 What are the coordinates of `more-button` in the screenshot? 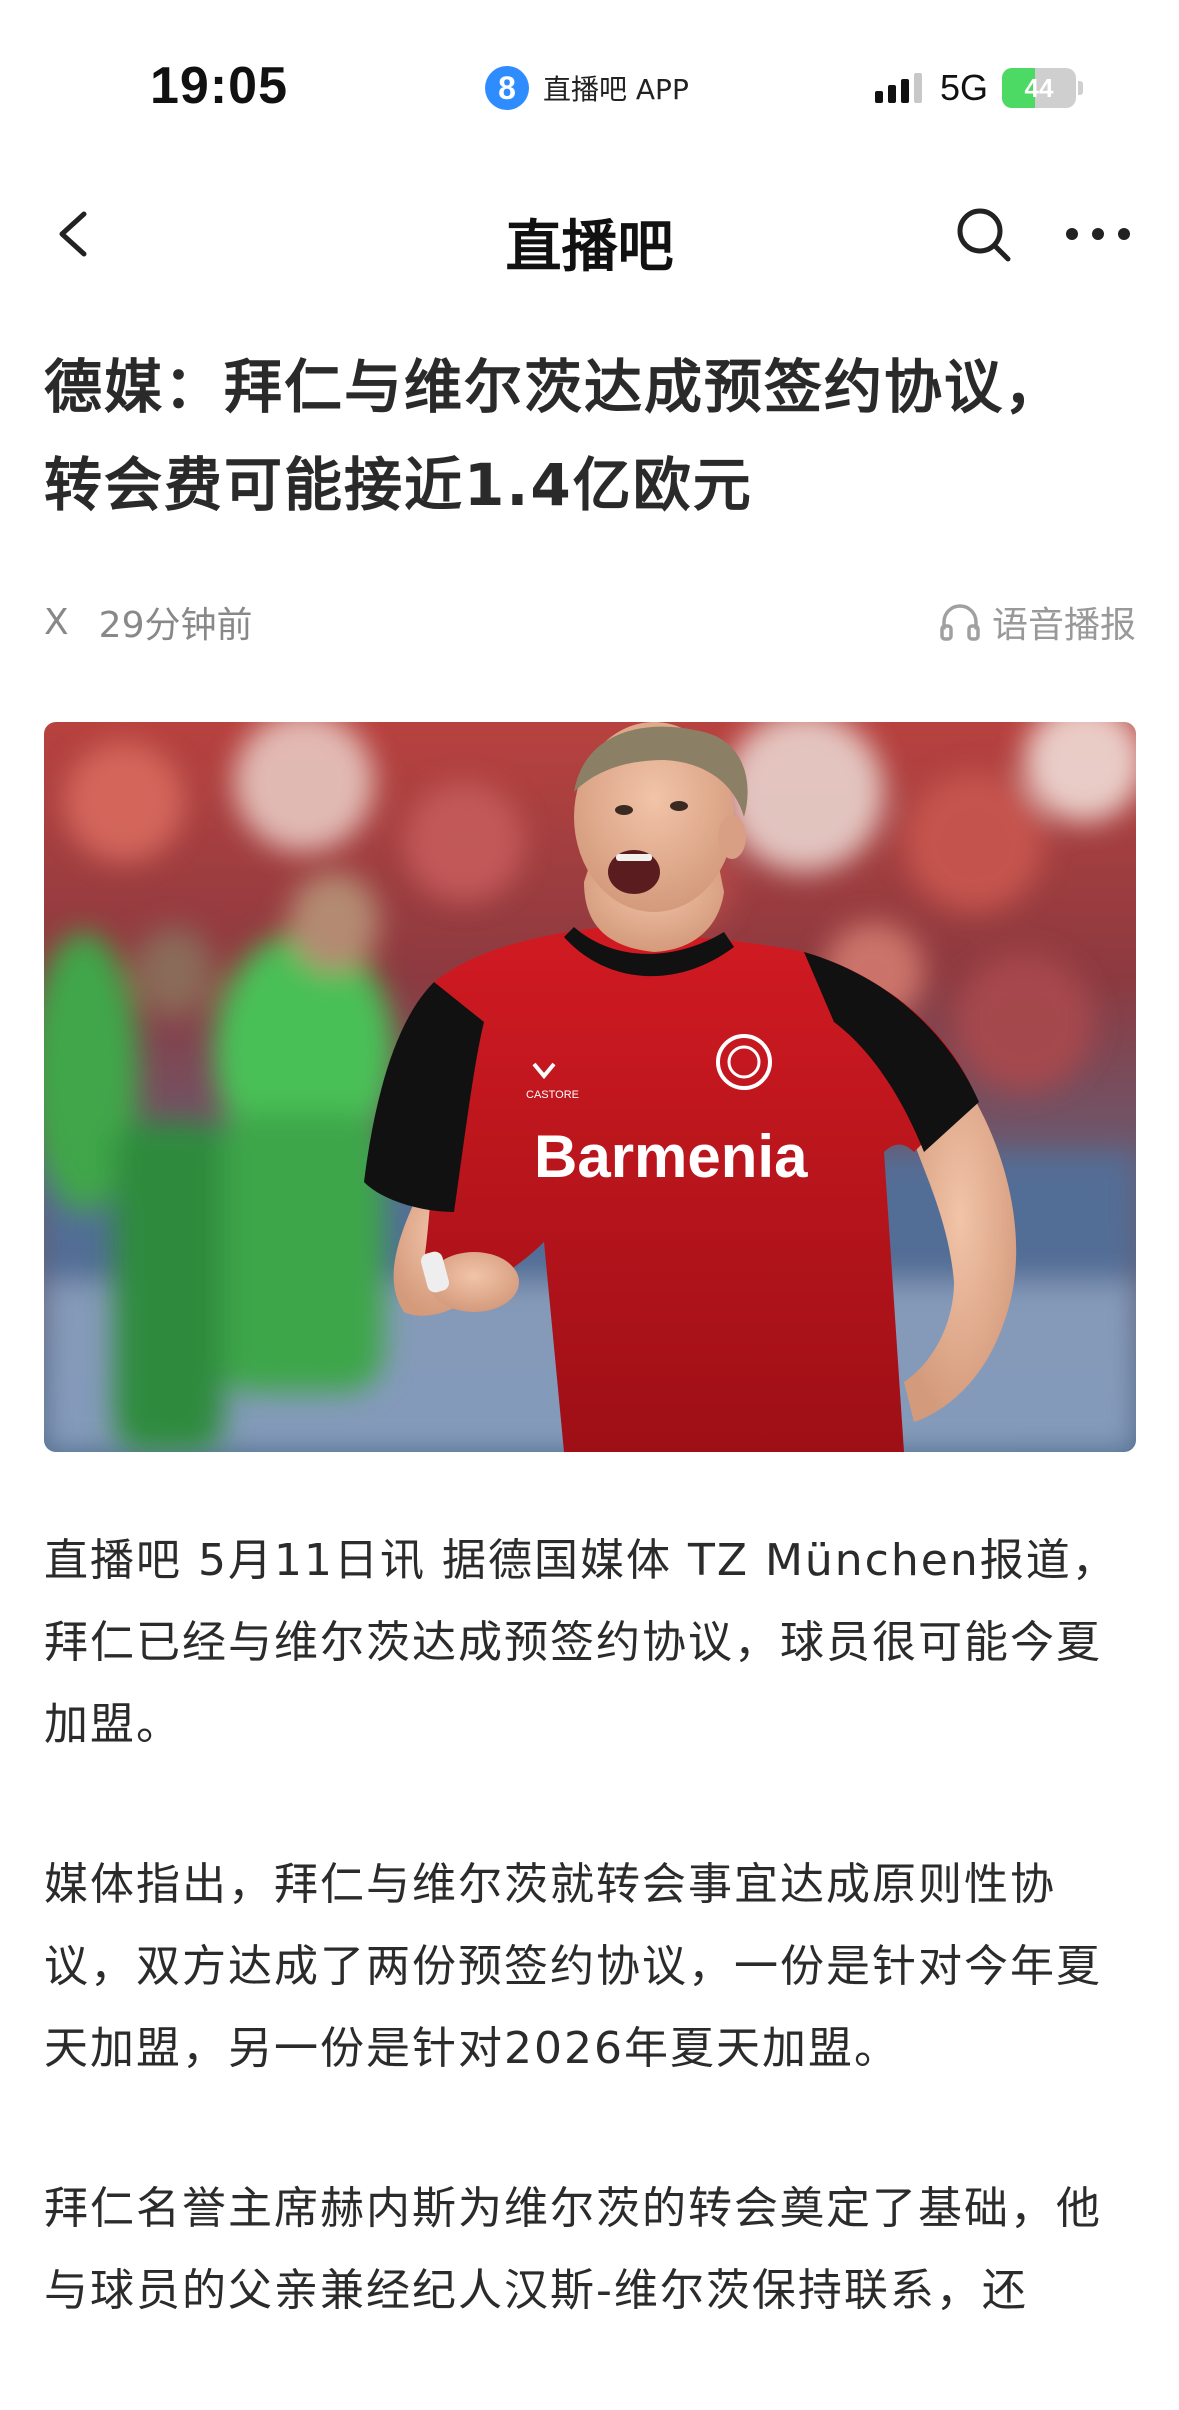 It's located at (1098, 233).